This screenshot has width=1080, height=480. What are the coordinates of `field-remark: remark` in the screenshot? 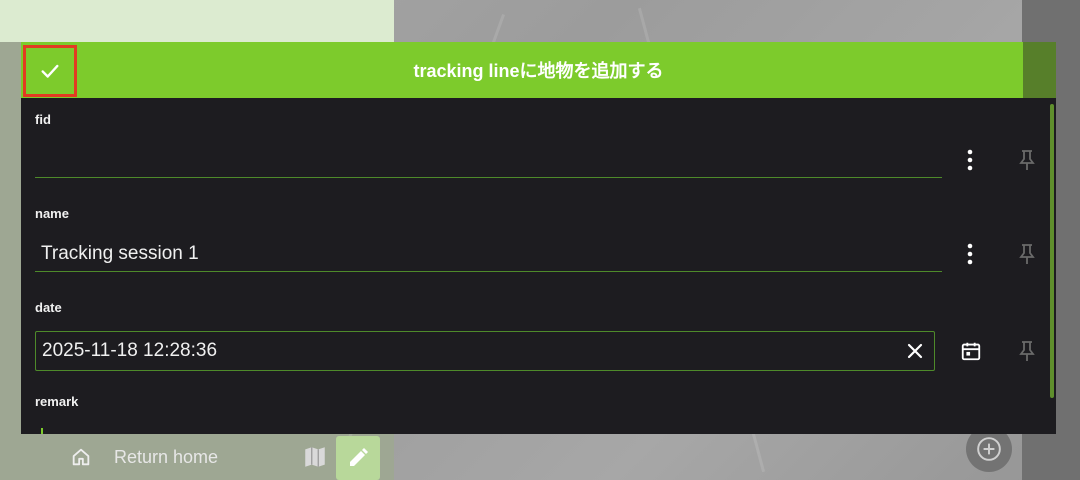 It's located at (535, 401).